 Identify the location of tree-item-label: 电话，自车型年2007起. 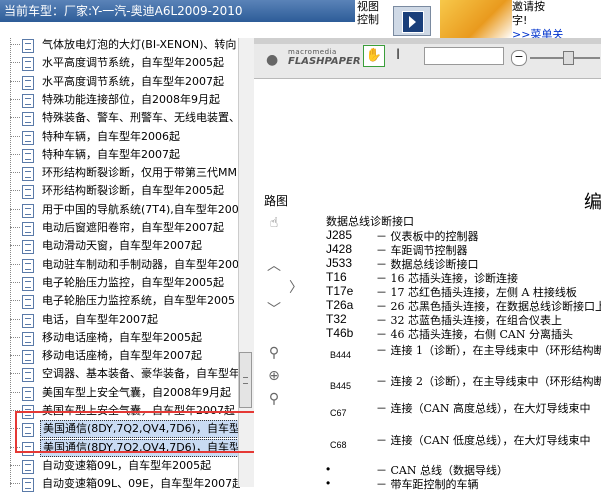
(100, 319).